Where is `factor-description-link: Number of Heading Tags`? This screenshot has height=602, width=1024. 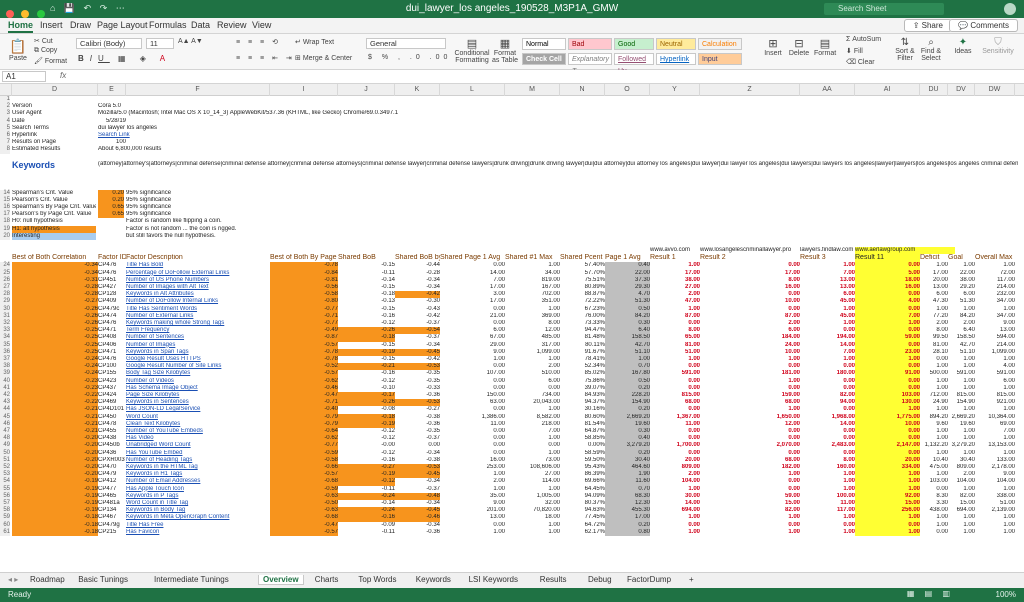 factor-description-link: Number of Heading Tags is located at coordinates (198, 460).